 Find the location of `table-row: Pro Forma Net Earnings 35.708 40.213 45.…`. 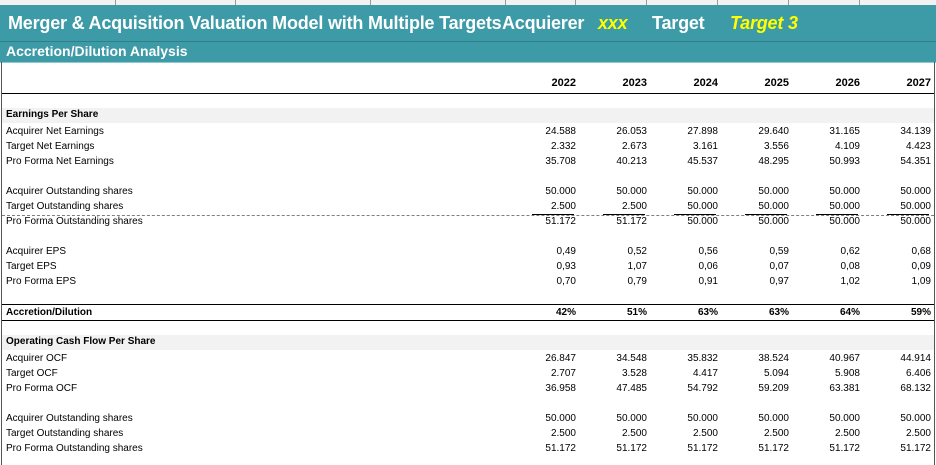

table-row: Pro Forma Net Earnings 35.708 40.213 45.… is located at coordinates (468, 162).